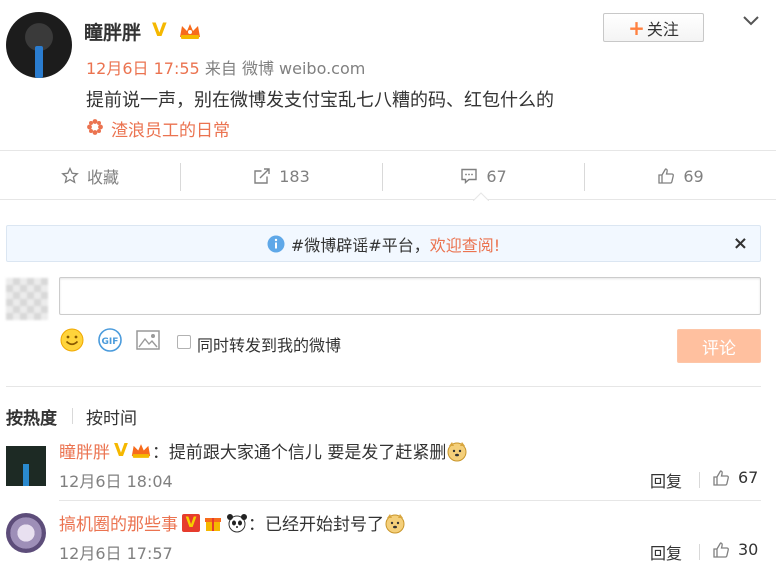 The width and height of the screenshot is (776, 569). Describe the element at coordinates (383, 386) in the screenshot. I see `section-divider` at that location.